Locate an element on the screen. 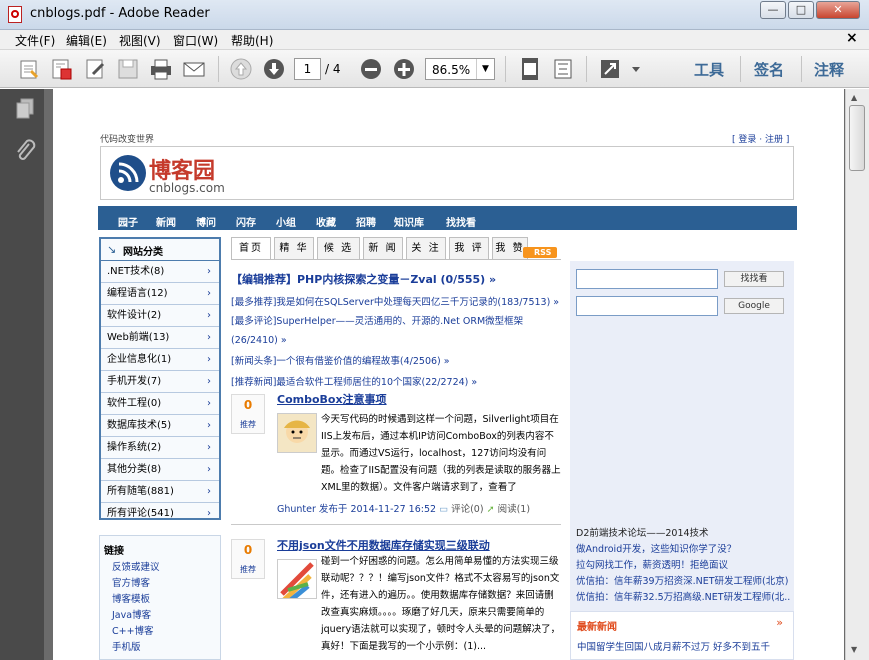 The width and height of the screenshot is (869, 660). nav-yuanzi: 园子 is located at coordinates (128, 221).